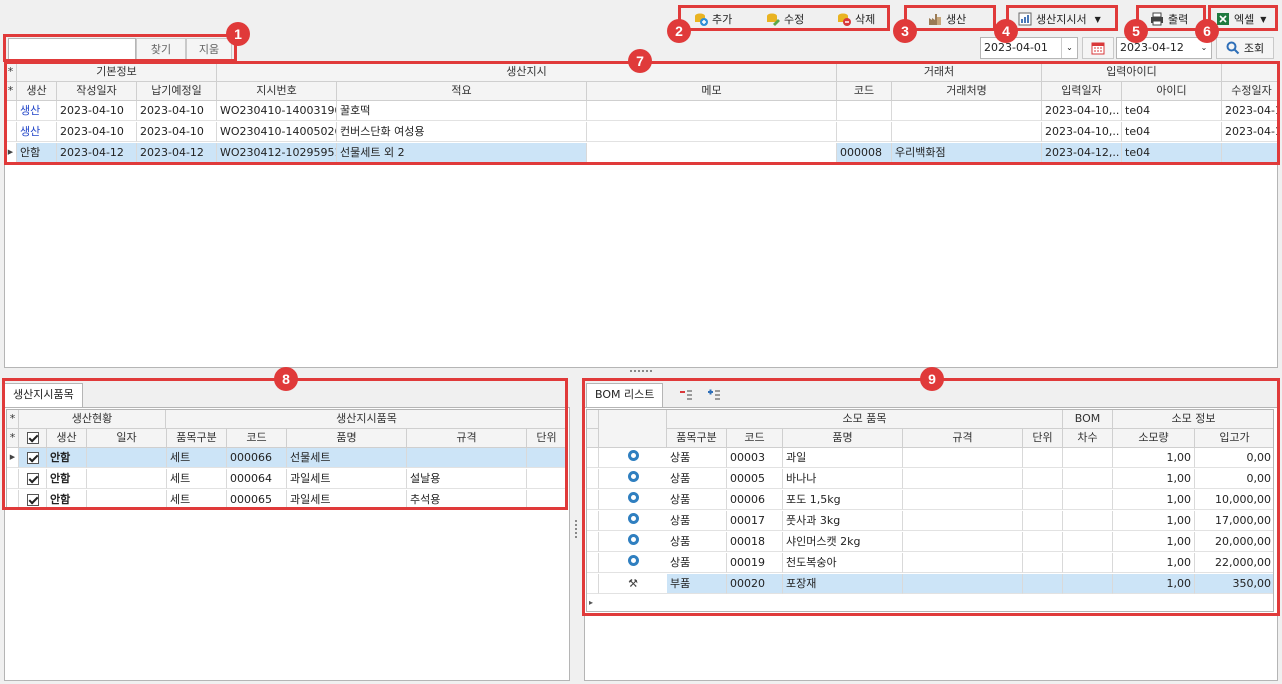 This screenshot has height=684, width=1282. Describe the element at coordinates (347, 498) in the screenshot. I see `table-cell: 과일세트` at that location.